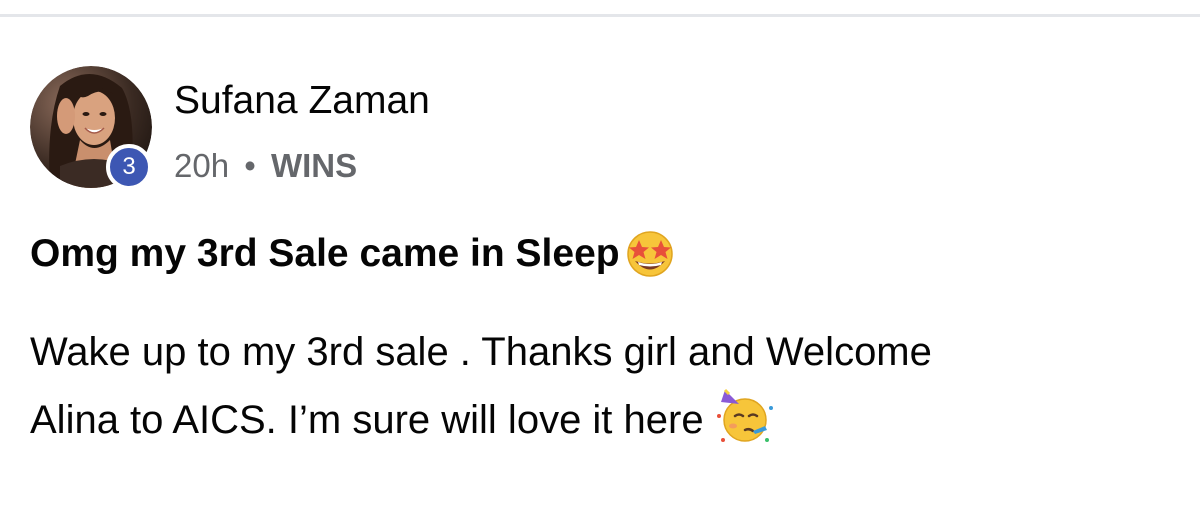  I want to click on author-avatar: 3, so click(91, 128).